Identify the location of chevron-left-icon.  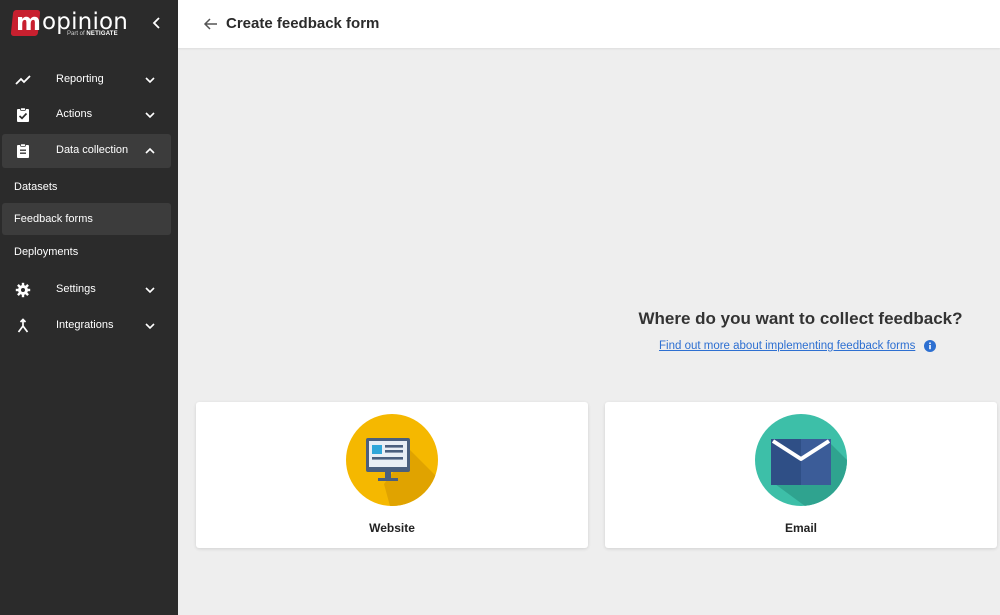
(156, 23).